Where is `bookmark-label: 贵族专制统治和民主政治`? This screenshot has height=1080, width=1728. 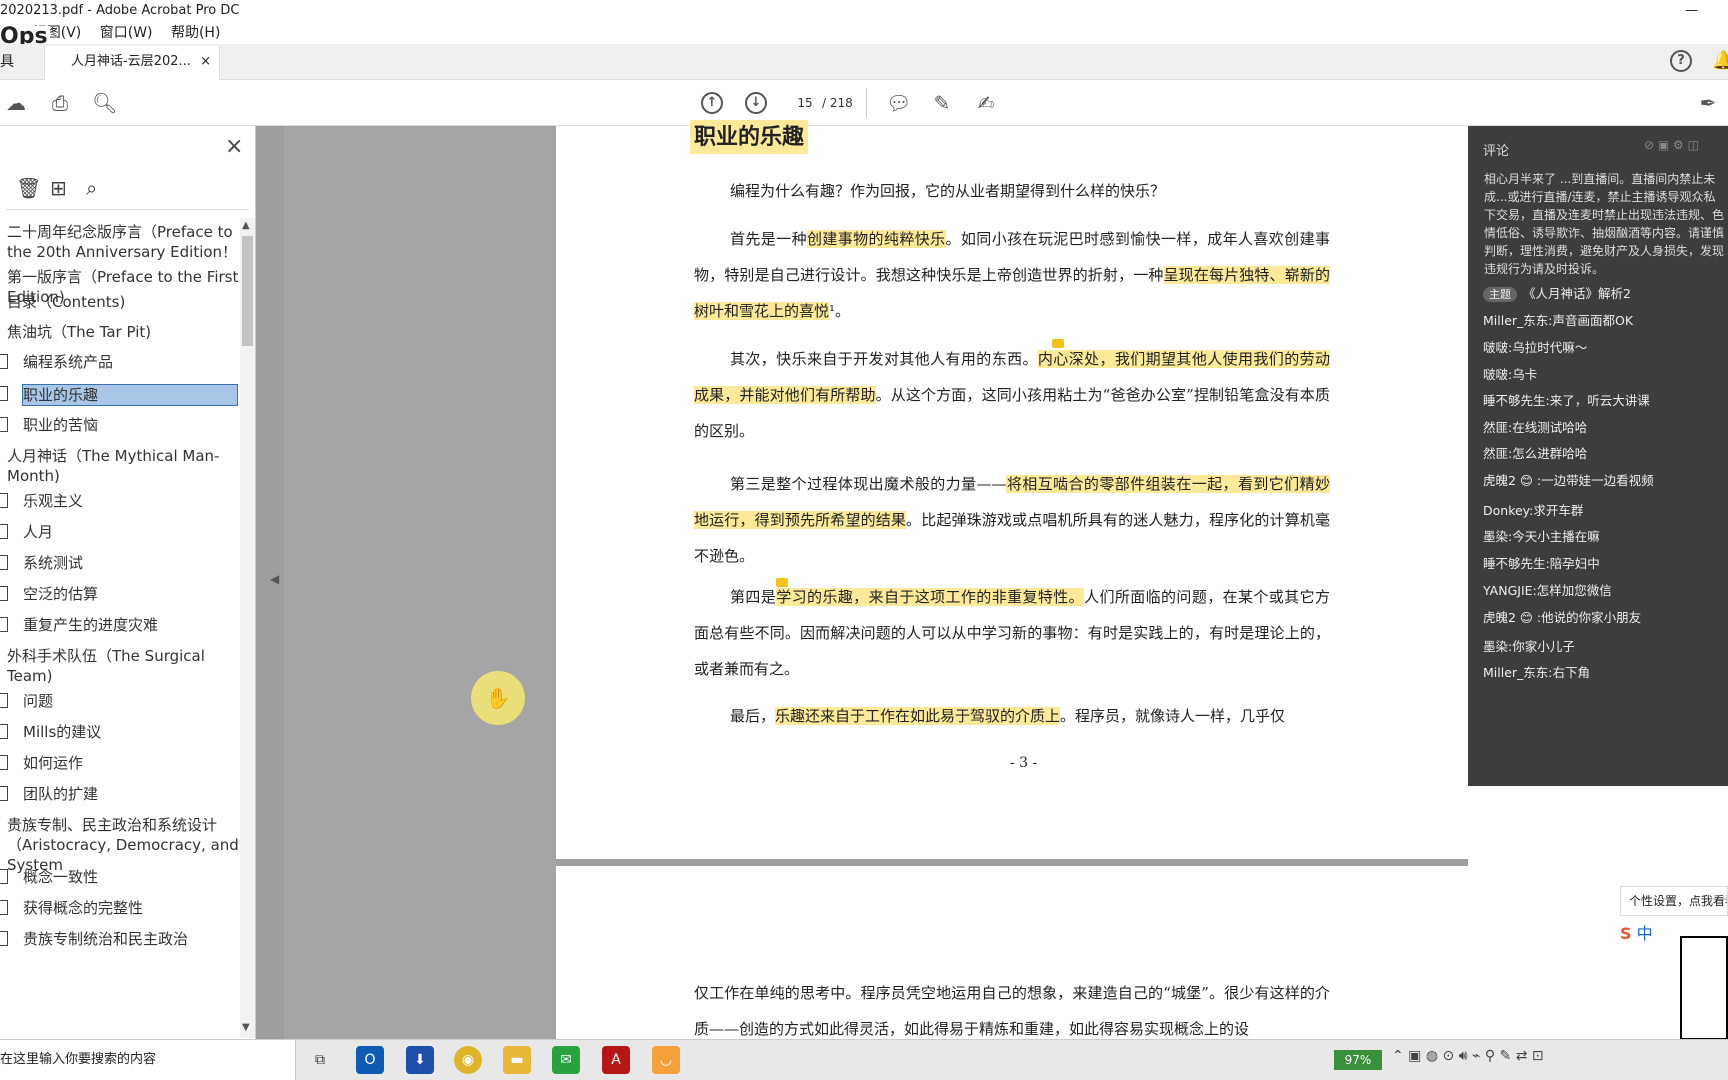
bookmark-label: 贵族专制统治和民主政治 is located at coordinates (106, 939).